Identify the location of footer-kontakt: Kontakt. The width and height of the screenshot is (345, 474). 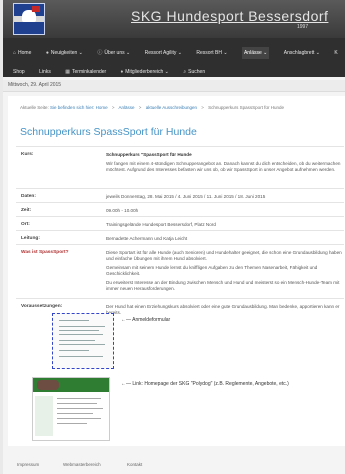
(134, 464).